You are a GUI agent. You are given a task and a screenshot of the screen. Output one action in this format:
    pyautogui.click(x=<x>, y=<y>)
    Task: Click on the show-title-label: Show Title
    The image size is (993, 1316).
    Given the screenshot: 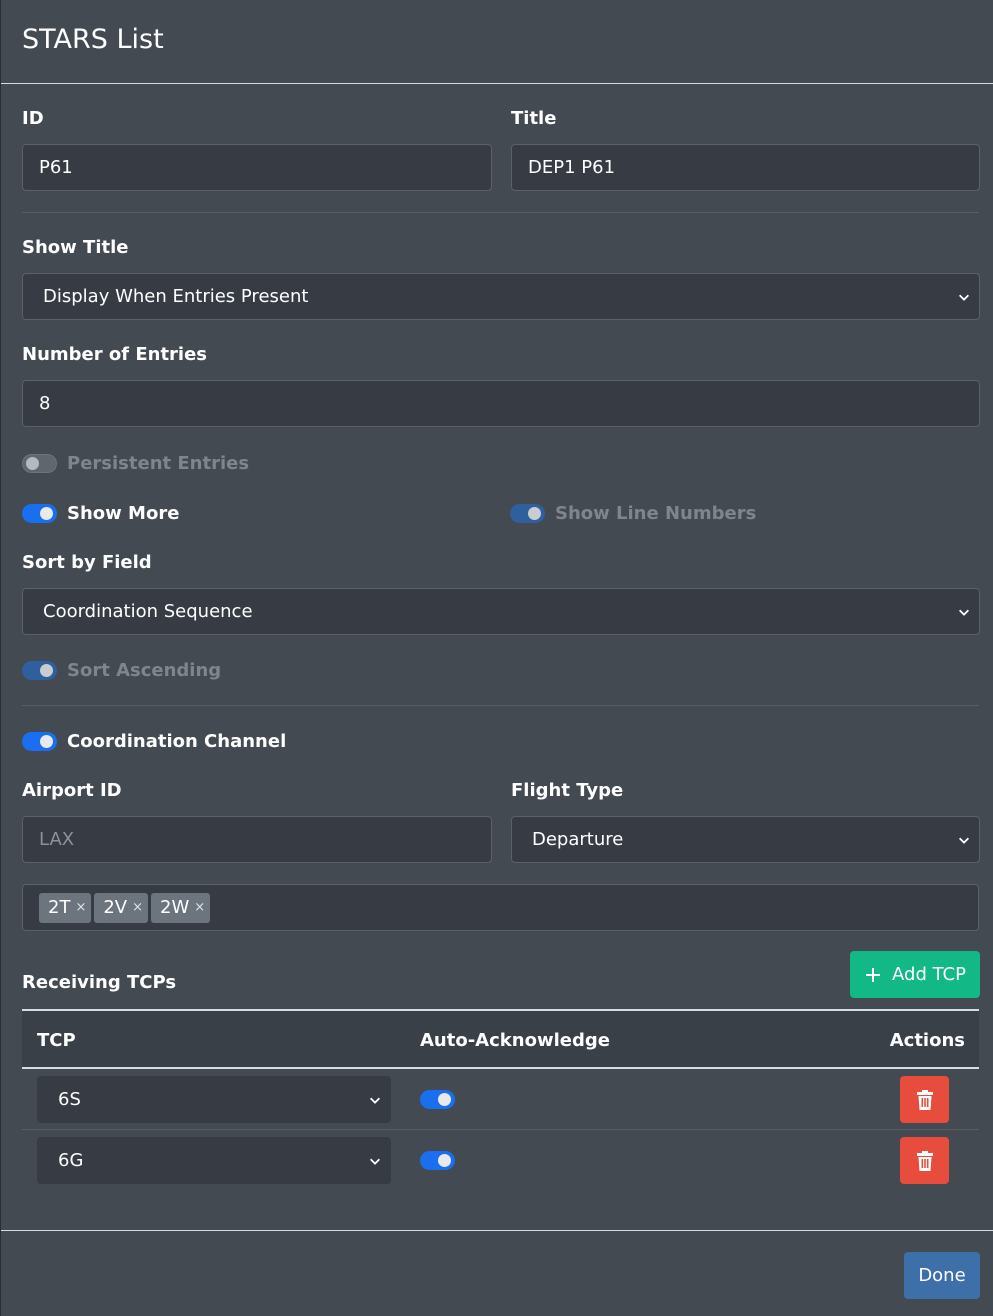 What is the action you would take?
    pyautogui.click(x=75, y=247)
    